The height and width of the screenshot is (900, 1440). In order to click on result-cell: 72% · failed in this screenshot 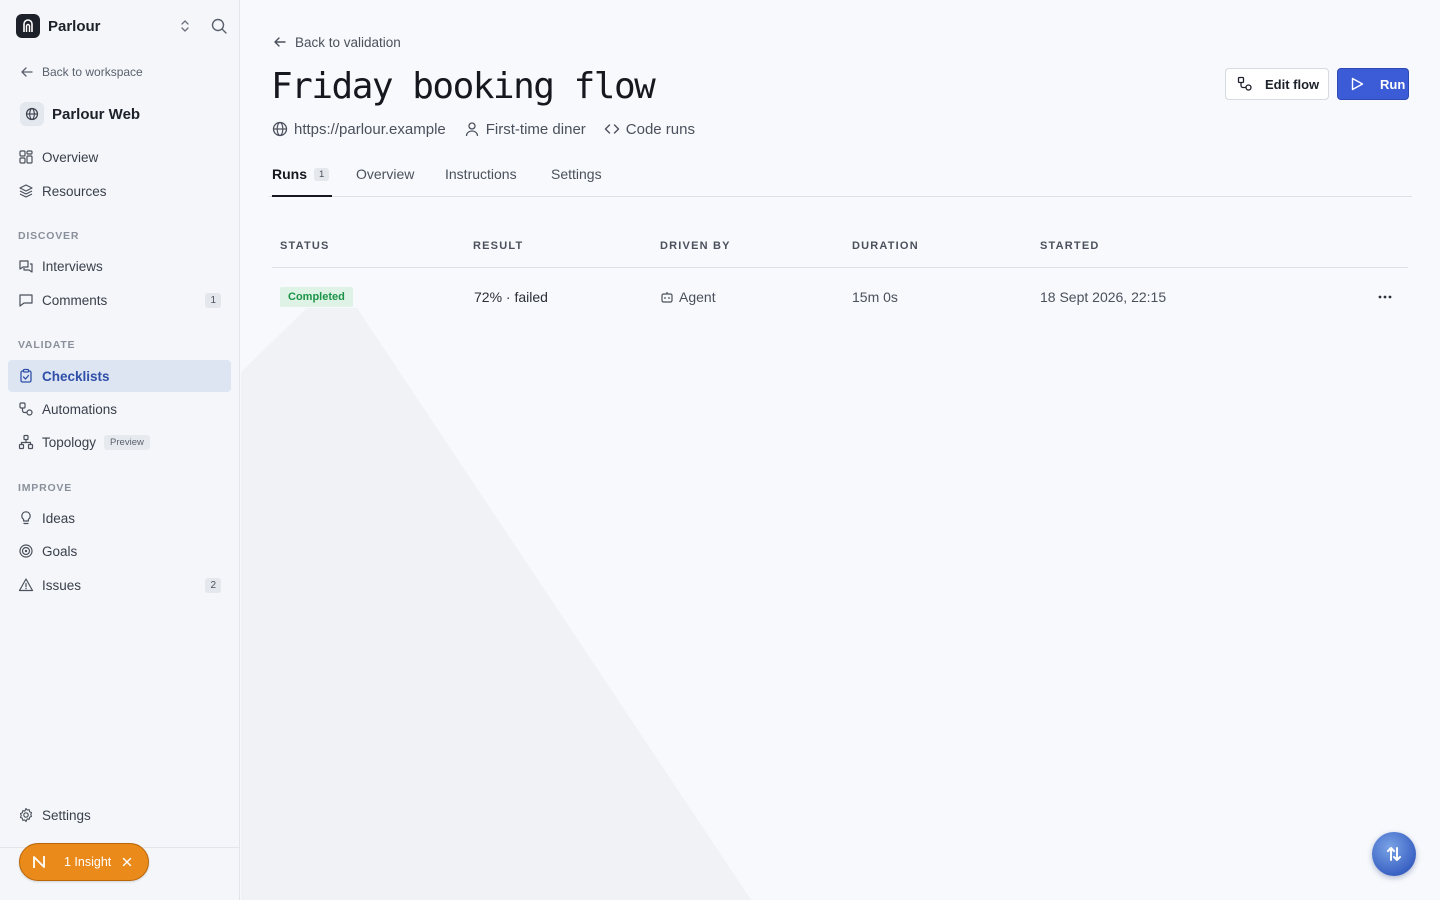, I will do `click(511, 297)`.